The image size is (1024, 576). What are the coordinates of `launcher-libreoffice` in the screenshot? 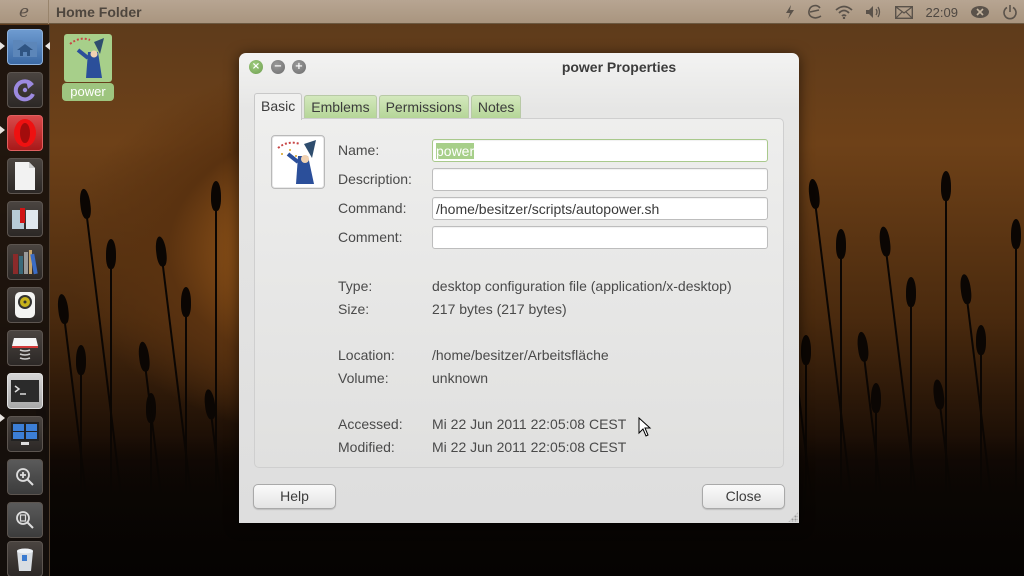 It's located at (25, 176).